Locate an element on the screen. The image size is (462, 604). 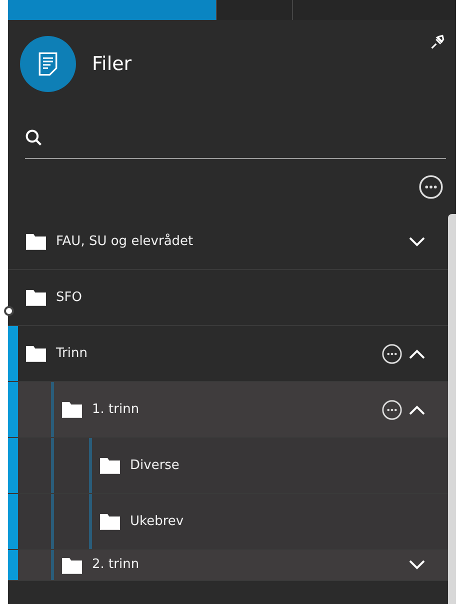
pin-icon is located at coordinates (438, 42).